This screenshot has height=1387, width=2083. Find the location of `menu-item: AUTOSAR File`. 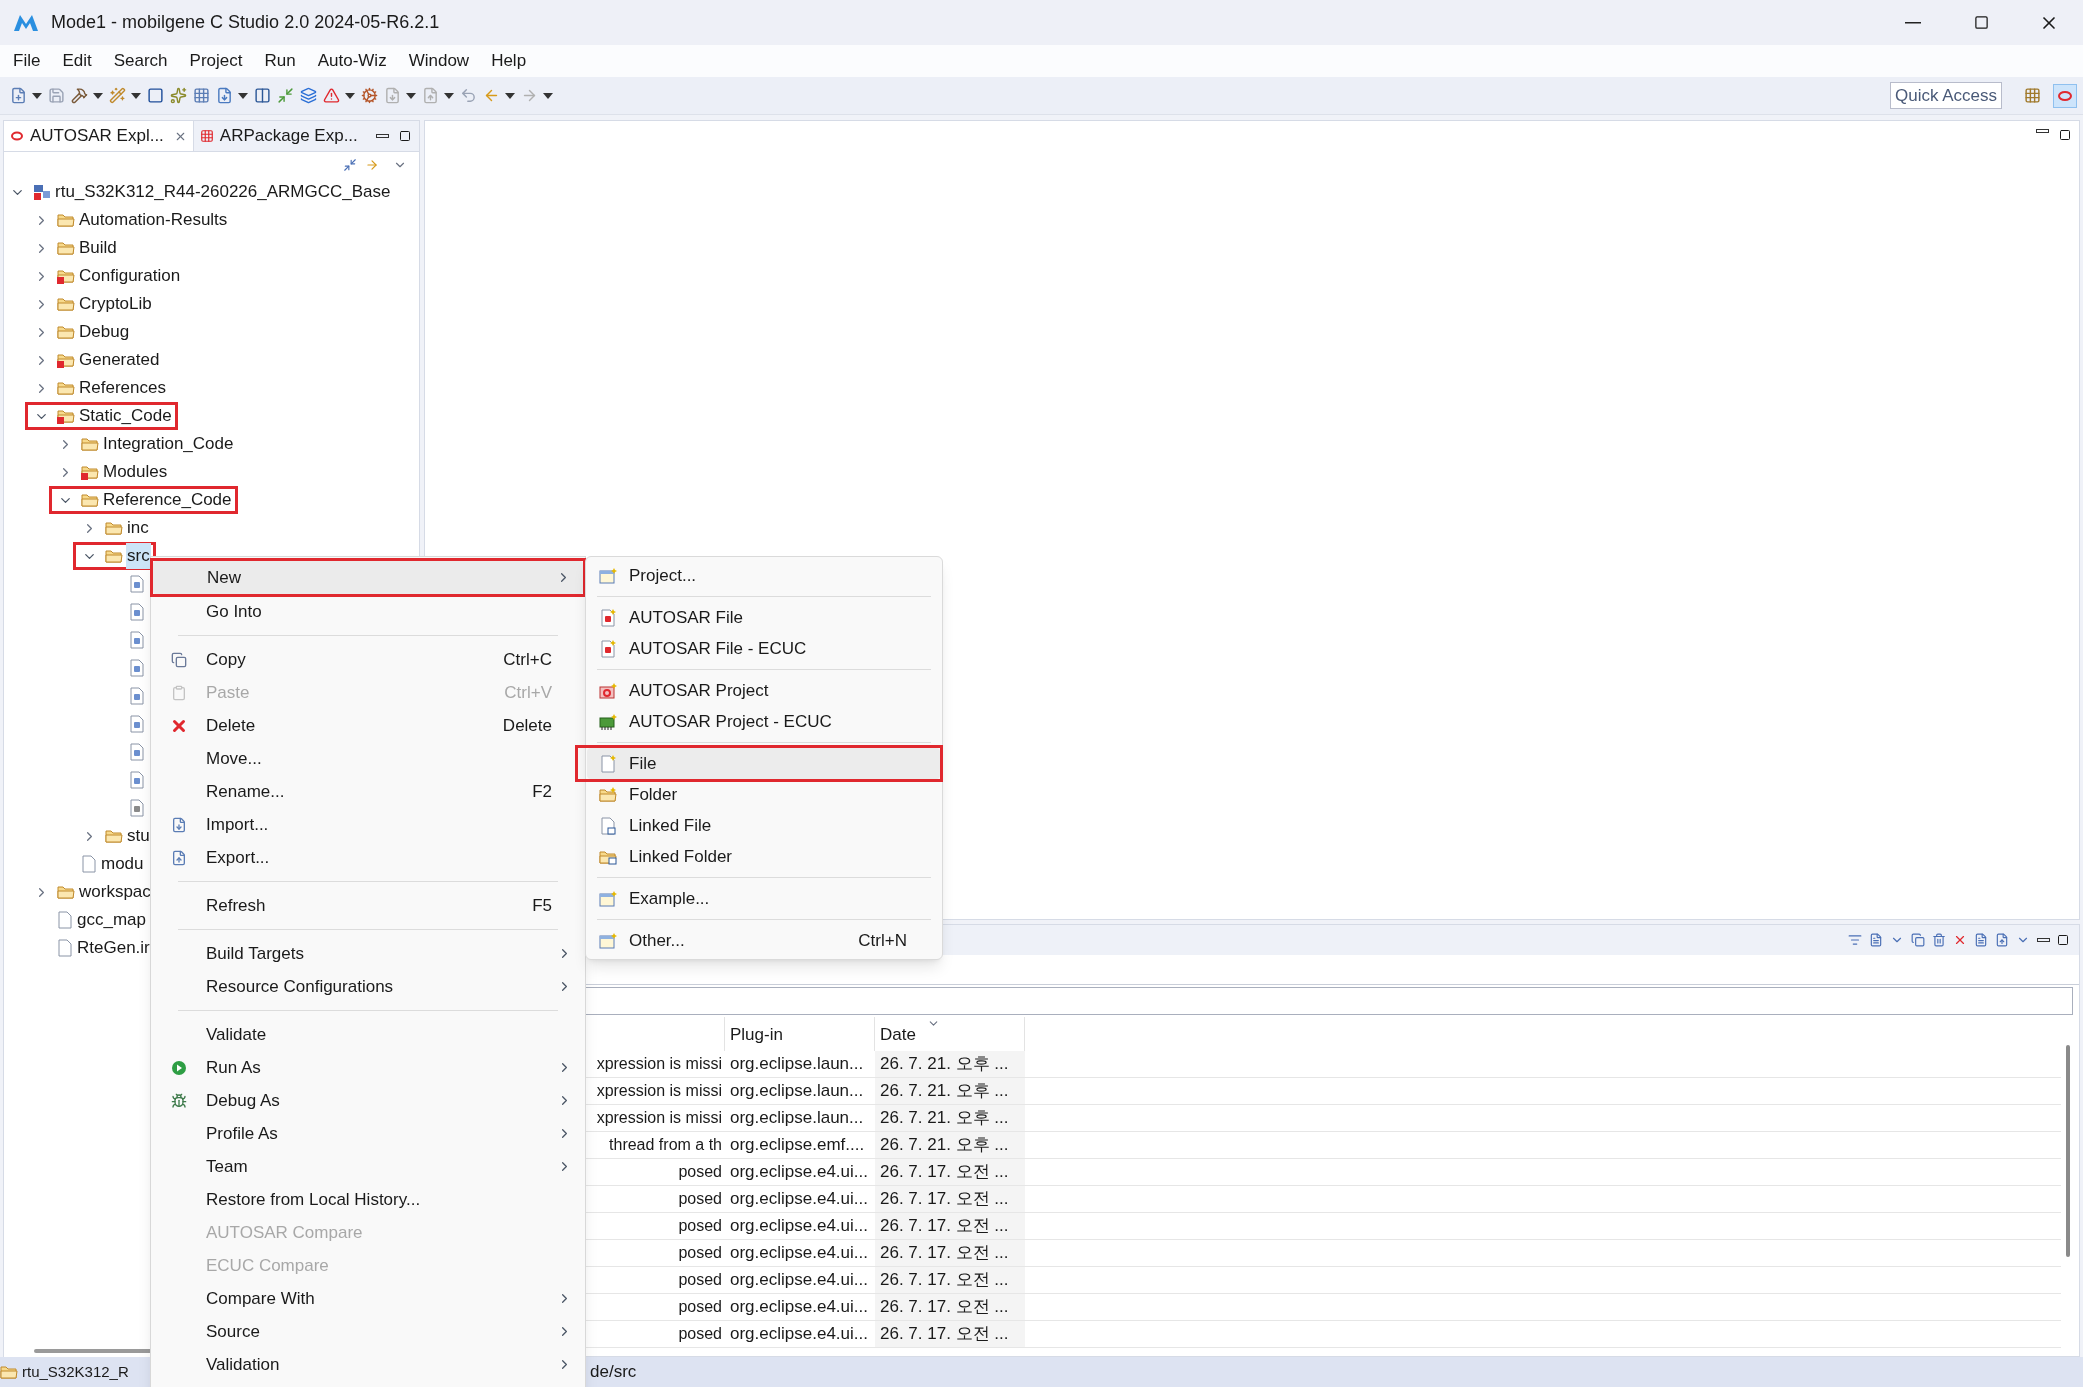

menu-item: AUTOSAR File is located at coordinates (764, 617).